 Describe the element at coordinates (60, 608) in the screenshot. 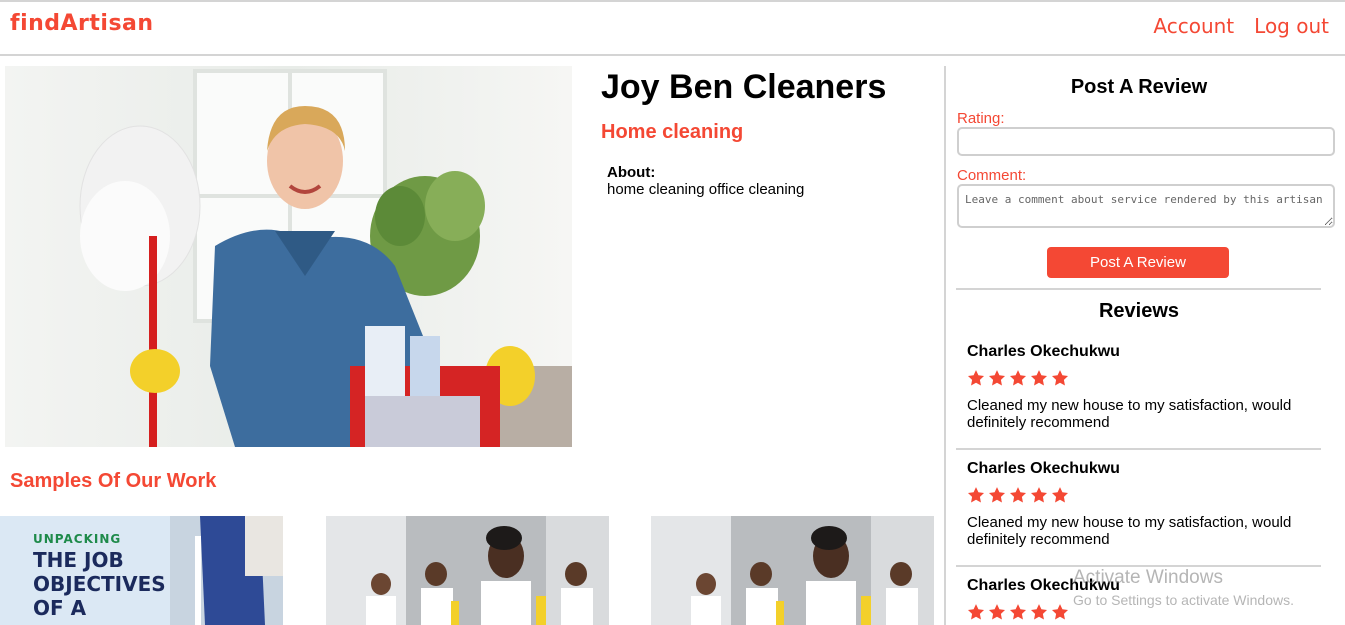

I see `sample-1-line4: OF A` at that location.